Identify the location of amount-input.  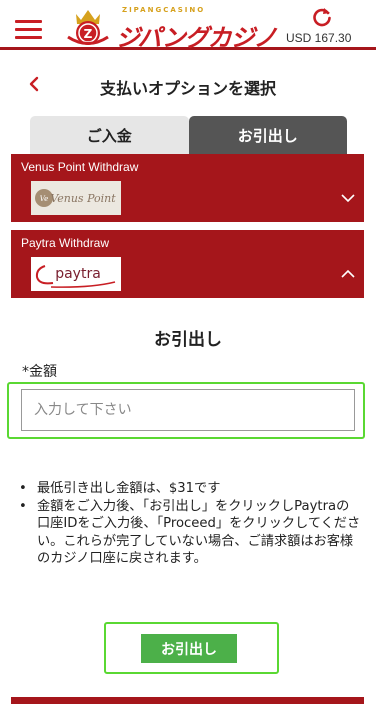
(188, 410).